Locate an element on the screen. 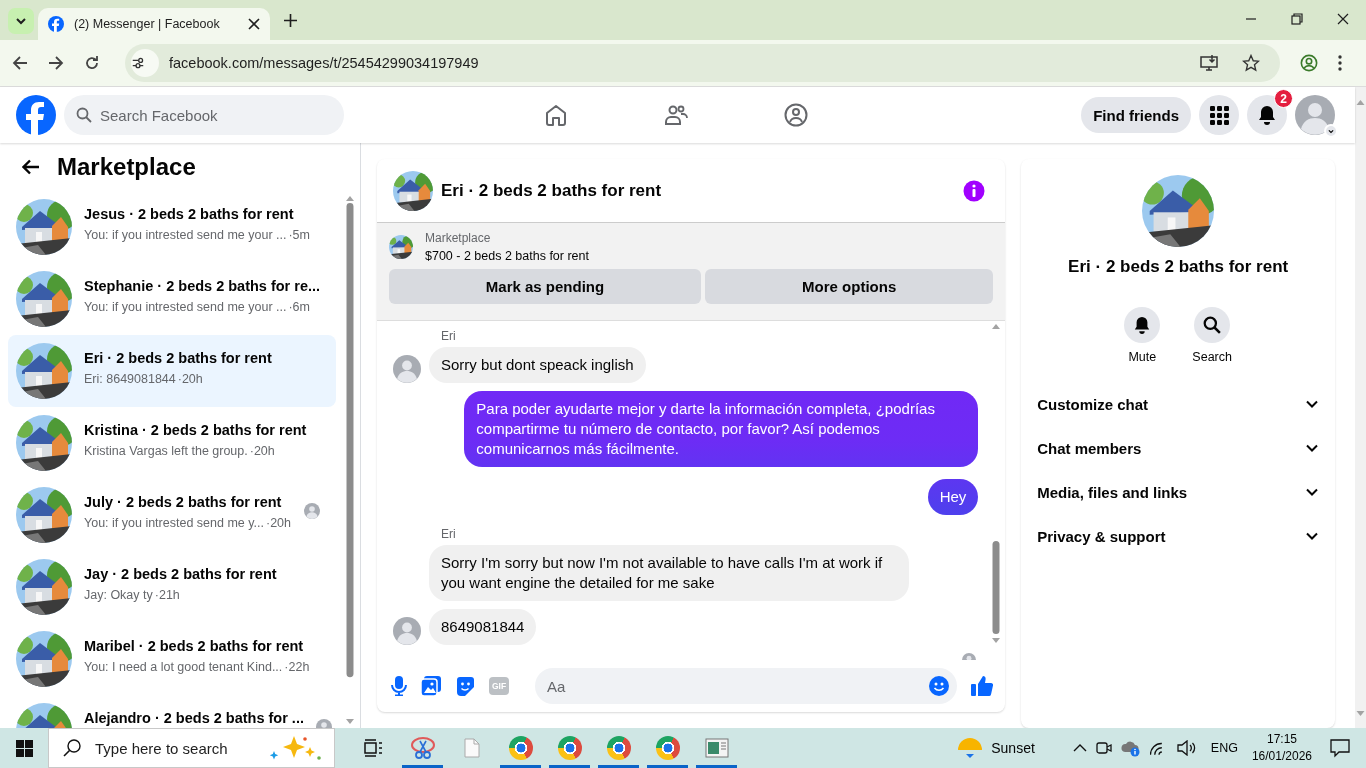  profile-icon is located at coordinates (1309, 63).